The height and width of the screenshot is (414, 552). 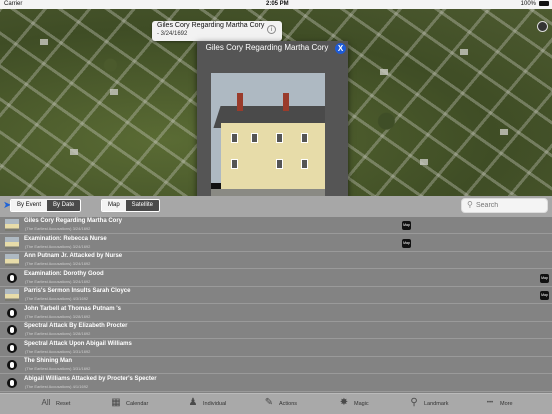 What do you see at coordinates (76, 326) in the screenshot?
I see `event-title: Spectral Attack By Elizabeth Procter` at bounding box center [76, 326].